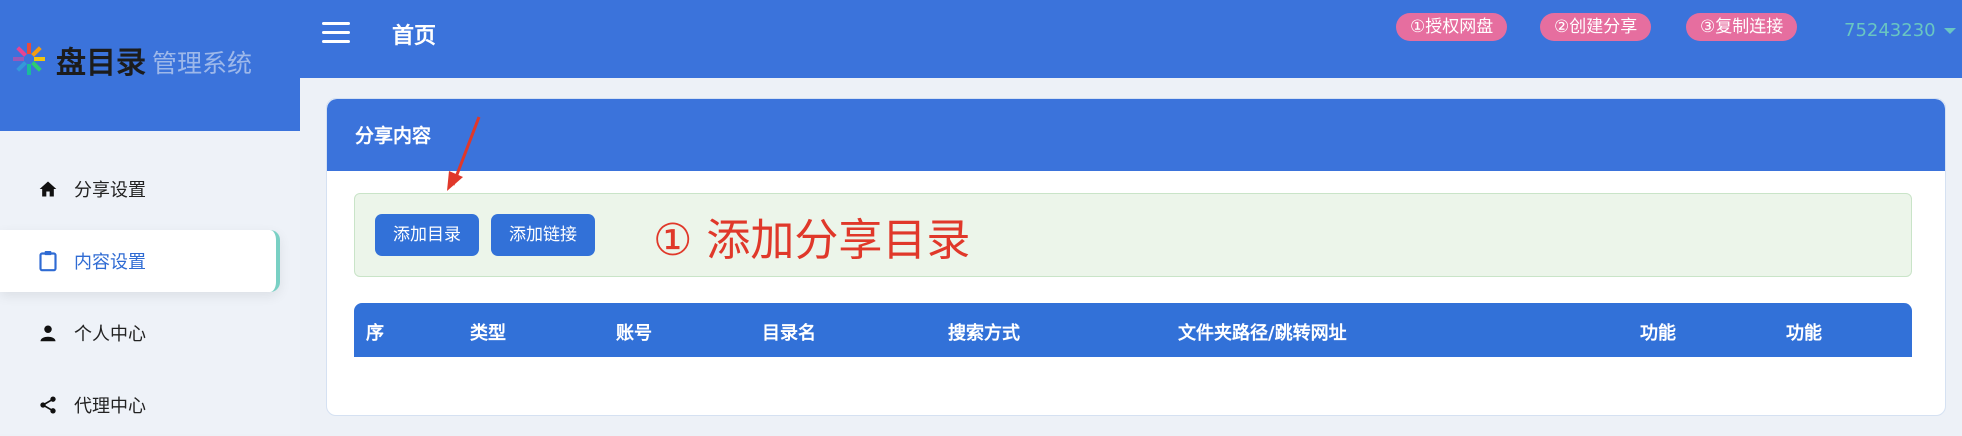  Describe the element at coordinates (414, 36) in the screenshot. I see `page-title: 首页` at that location.